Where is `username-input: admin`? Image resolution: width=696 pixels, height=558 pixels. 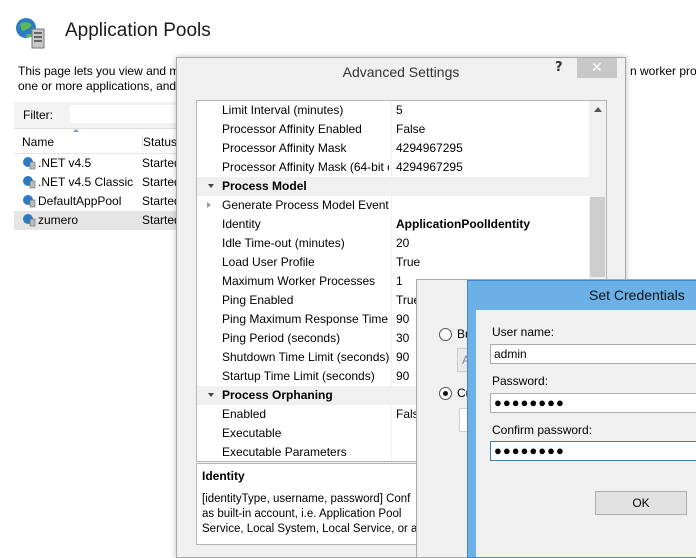 username-input: admin is located at coordinates (593, 354).